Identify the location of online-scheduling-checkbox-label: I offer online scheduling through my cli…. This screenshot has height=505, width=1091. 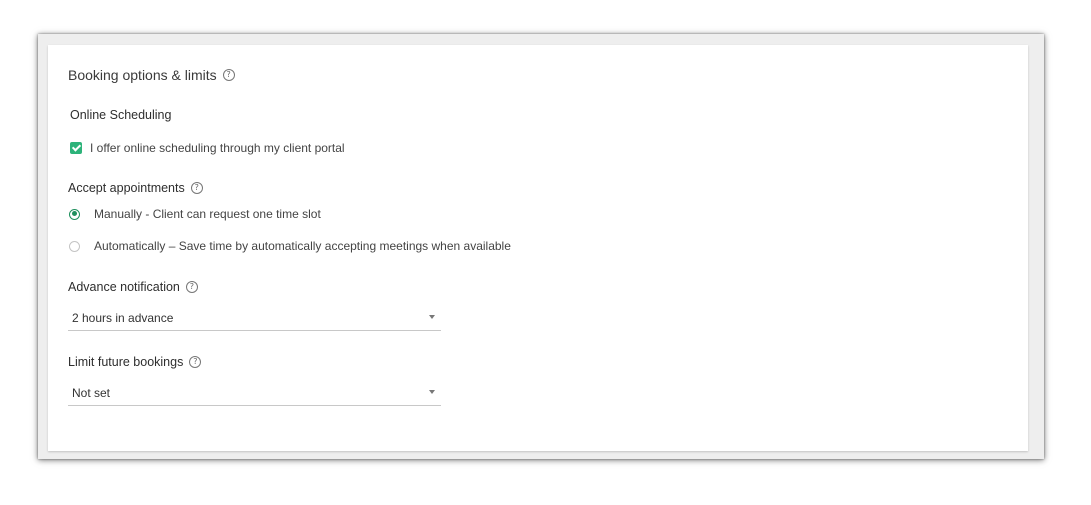
(217, 148).